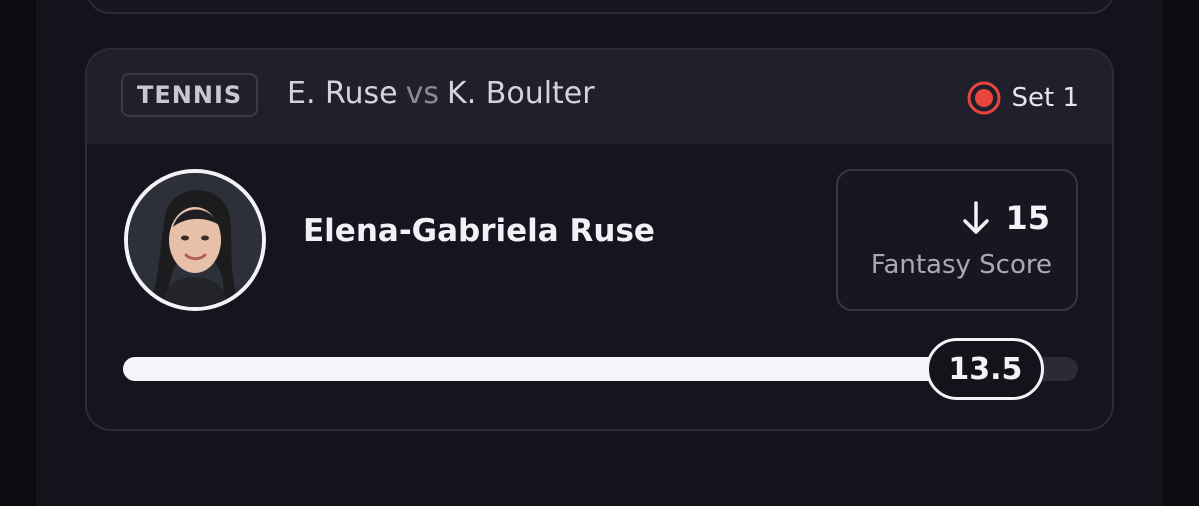 The height and width of the screenshot is (506, 1199). Describe the element at coordinates (1027, 218) in the screenshot. I see `fantasy-score-value: 15` at that location.